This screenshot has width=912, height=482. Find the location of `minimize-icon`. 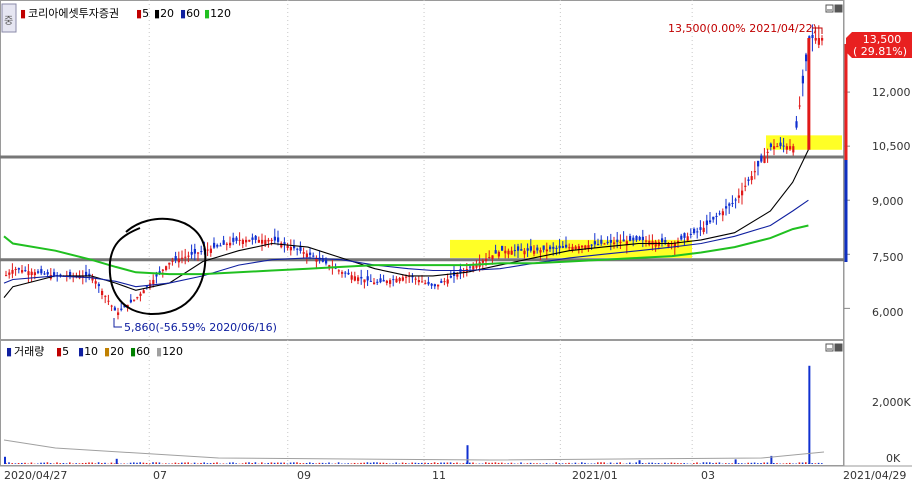

minimize-icon is located at coordinates (829, 8).